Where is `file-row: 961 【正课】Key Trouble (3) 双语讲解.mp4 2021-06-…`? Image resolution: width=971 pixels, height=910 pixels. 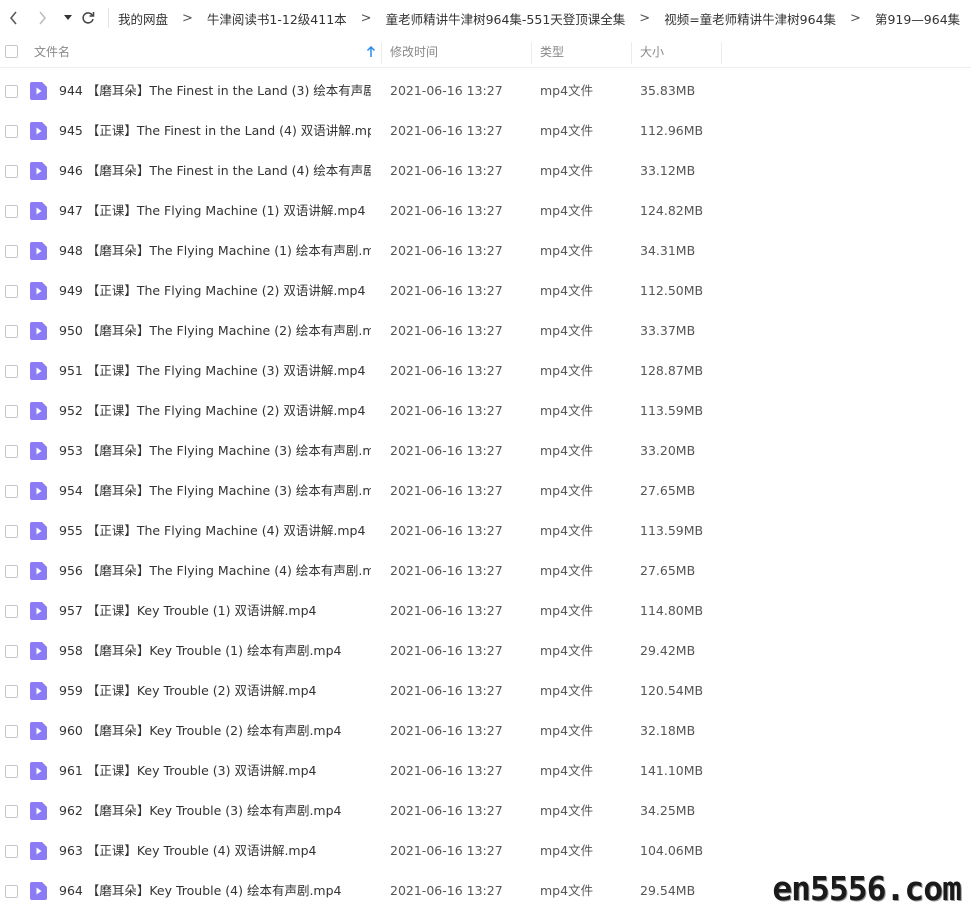
file-row: 961 【正课】Key Trouble (3) 双语讲解.mp4 2021-06-… is located at coordinates (485, 771).